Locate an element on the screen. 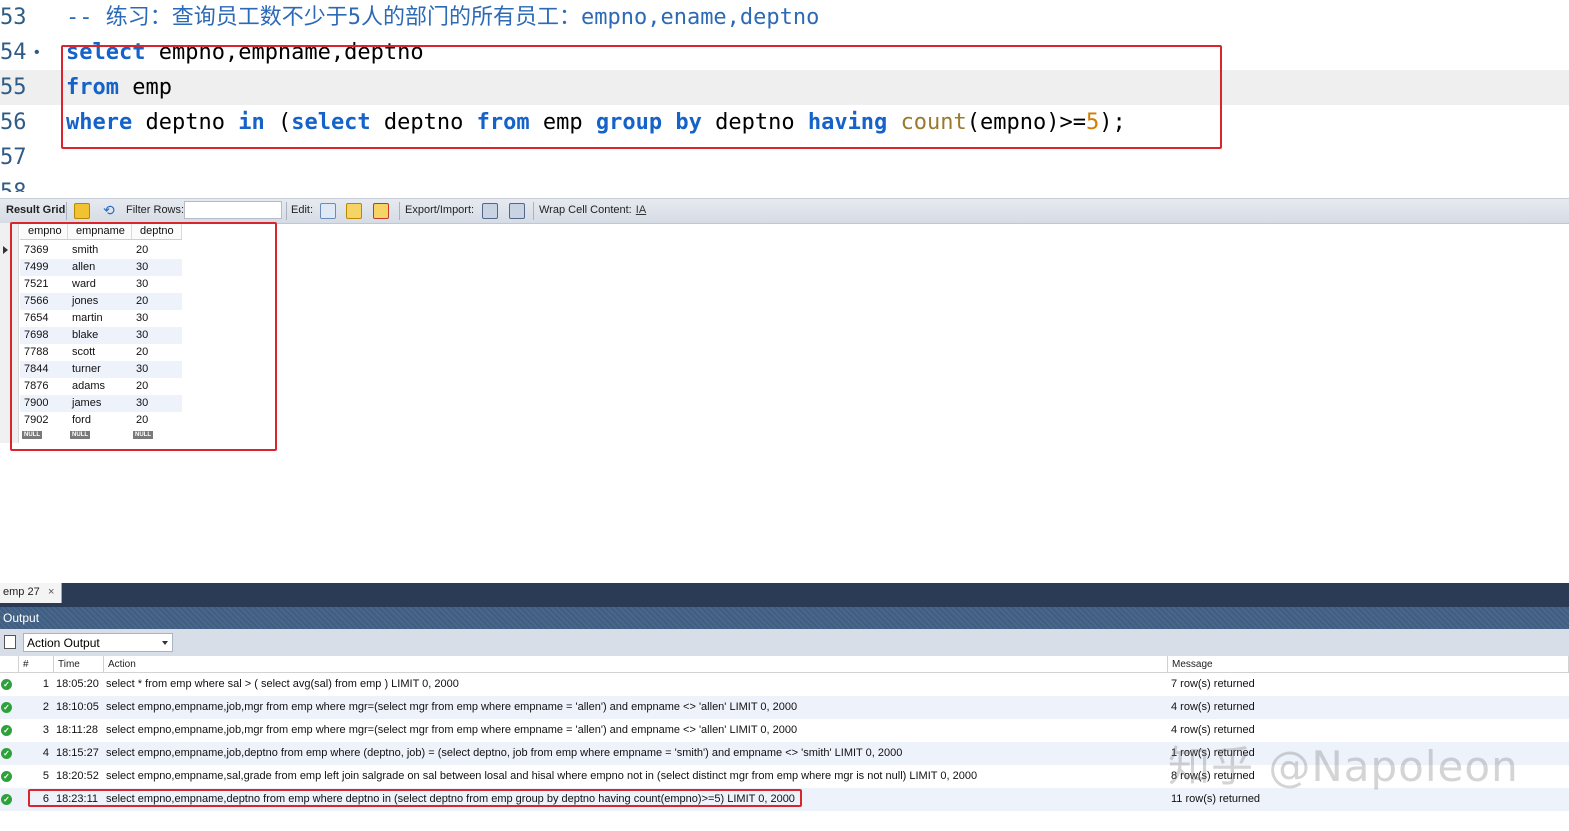 This screenshot has width=1569, height=831. output-cell-n: 1 is located at coordinates (45, 684).